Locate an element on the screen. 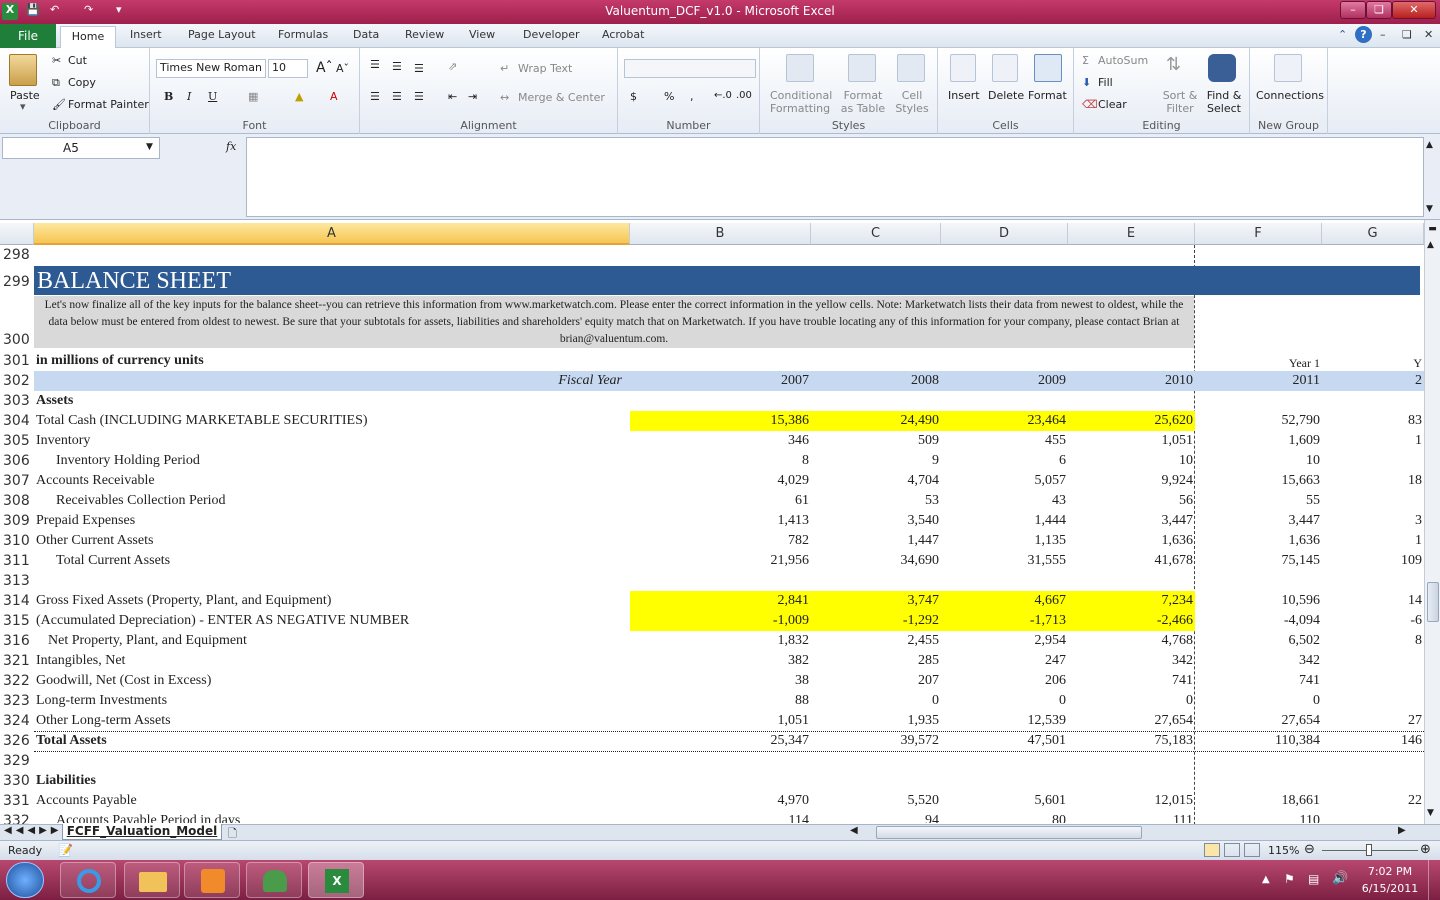 Image resolution: width=1440 pixels, height=900 pixels. tab-formulas: Formulas is located at coordinates (303, 34).